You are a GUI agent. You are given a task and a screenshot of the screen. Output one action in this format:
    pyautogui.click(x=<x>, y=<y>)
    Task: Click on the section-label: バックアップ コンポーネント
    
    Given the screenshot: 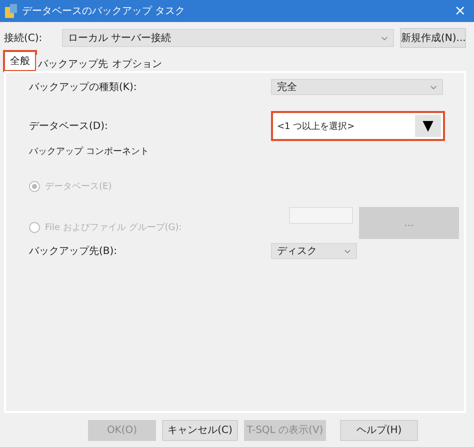 What is the action you would take?
    pyautogui.click(x=89, y=152)
    